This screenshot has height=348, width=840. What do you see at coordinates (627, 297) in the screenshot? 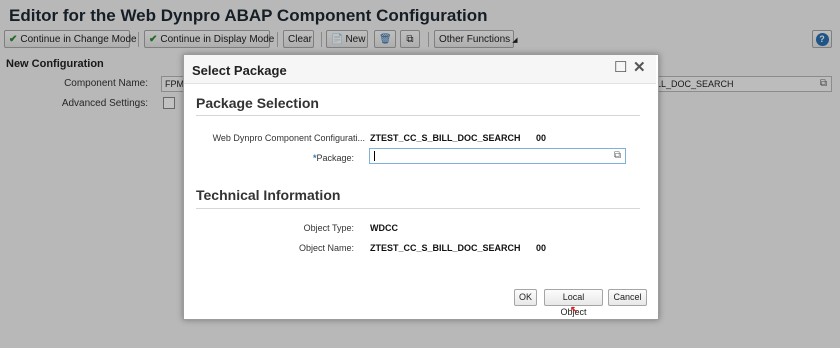
I see `cancel-button: Cancel` at bounding box center [627, 297].